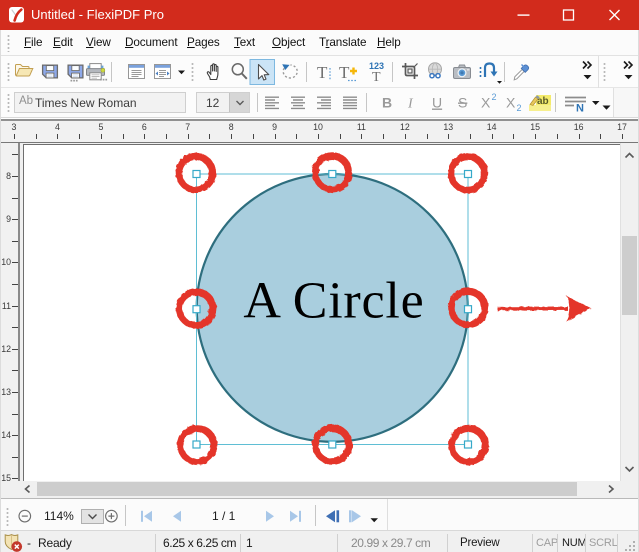 The width and height of the screenshot is (639, 552). Describe the element at coordinates (376, 66) in the screenshot. I see `svg-text: 123` at that location.